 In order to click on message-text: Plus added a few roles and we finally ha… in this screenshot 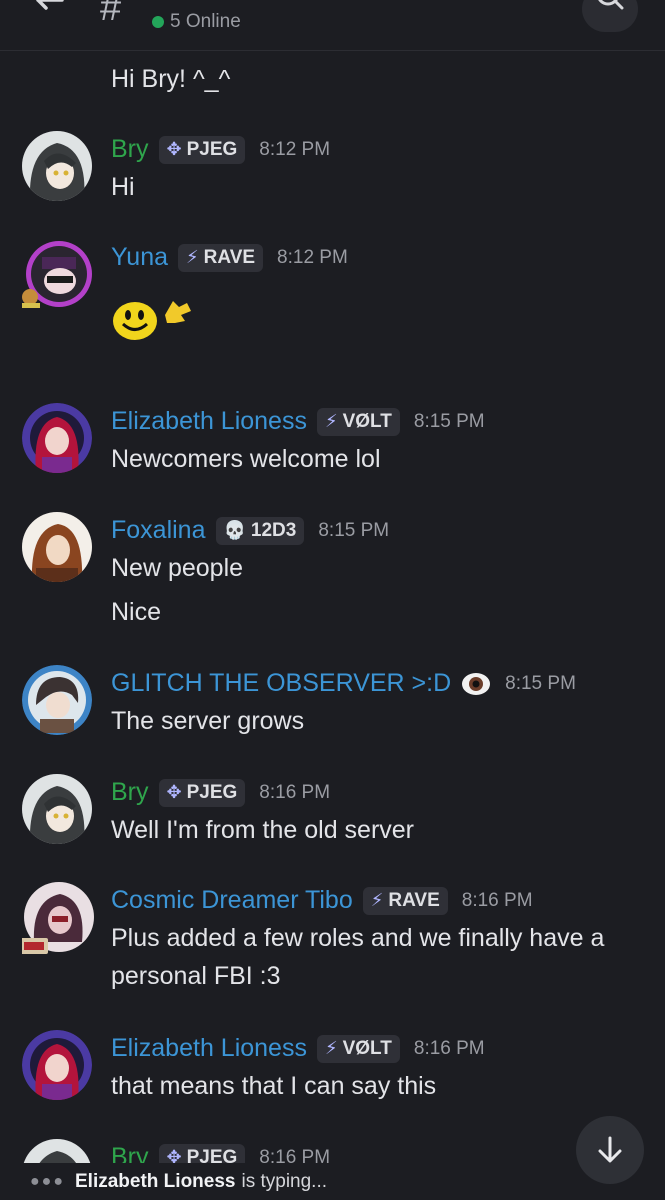, I will do `click(358, 938)`.